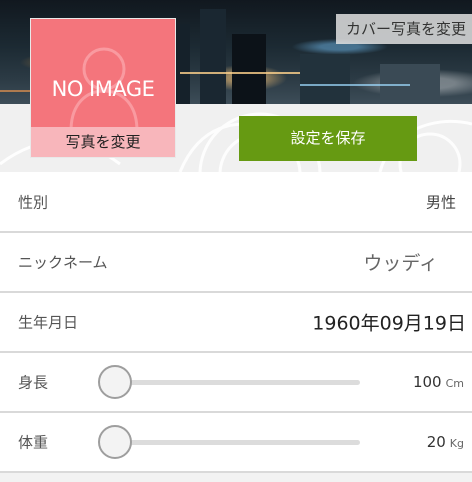 The width and height of the screenshot is (472, 482). Describe the element at coordinates (454, 383) in the screenshot. I see `height-unit: Cm` at that location.